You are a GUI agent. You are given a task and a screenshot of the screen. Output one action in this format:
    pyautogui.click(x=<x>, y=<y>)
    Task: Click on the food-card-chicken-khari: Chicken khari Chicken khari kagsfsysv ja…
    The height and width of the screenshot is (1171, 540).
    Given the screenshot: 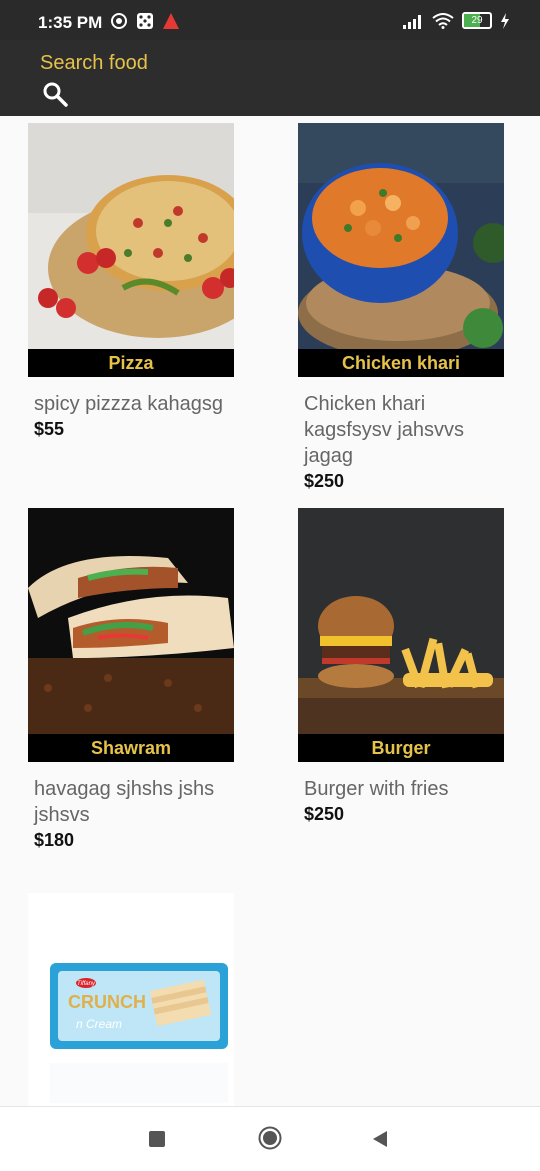 What is the action you would take?
    pyautogui.click(x=401, y=307)
    